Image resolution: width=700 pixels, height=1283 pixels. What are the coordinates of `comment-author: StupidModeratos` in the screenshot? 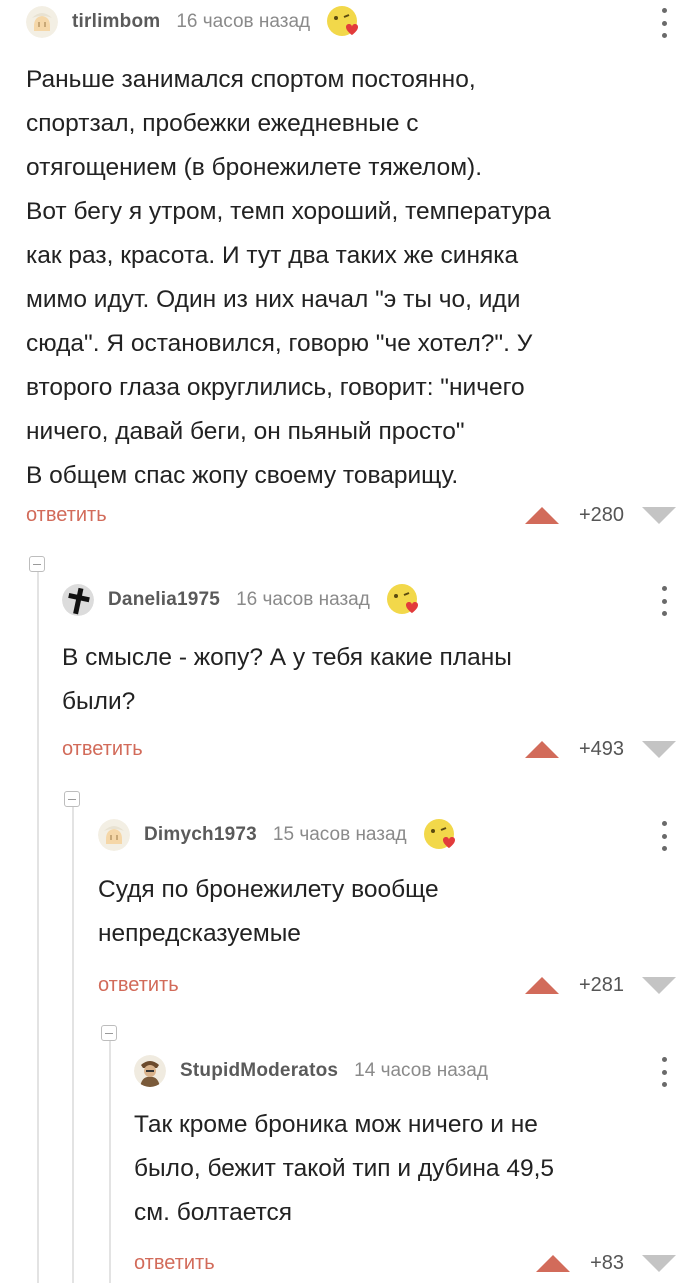 It's located at (259, 1071).